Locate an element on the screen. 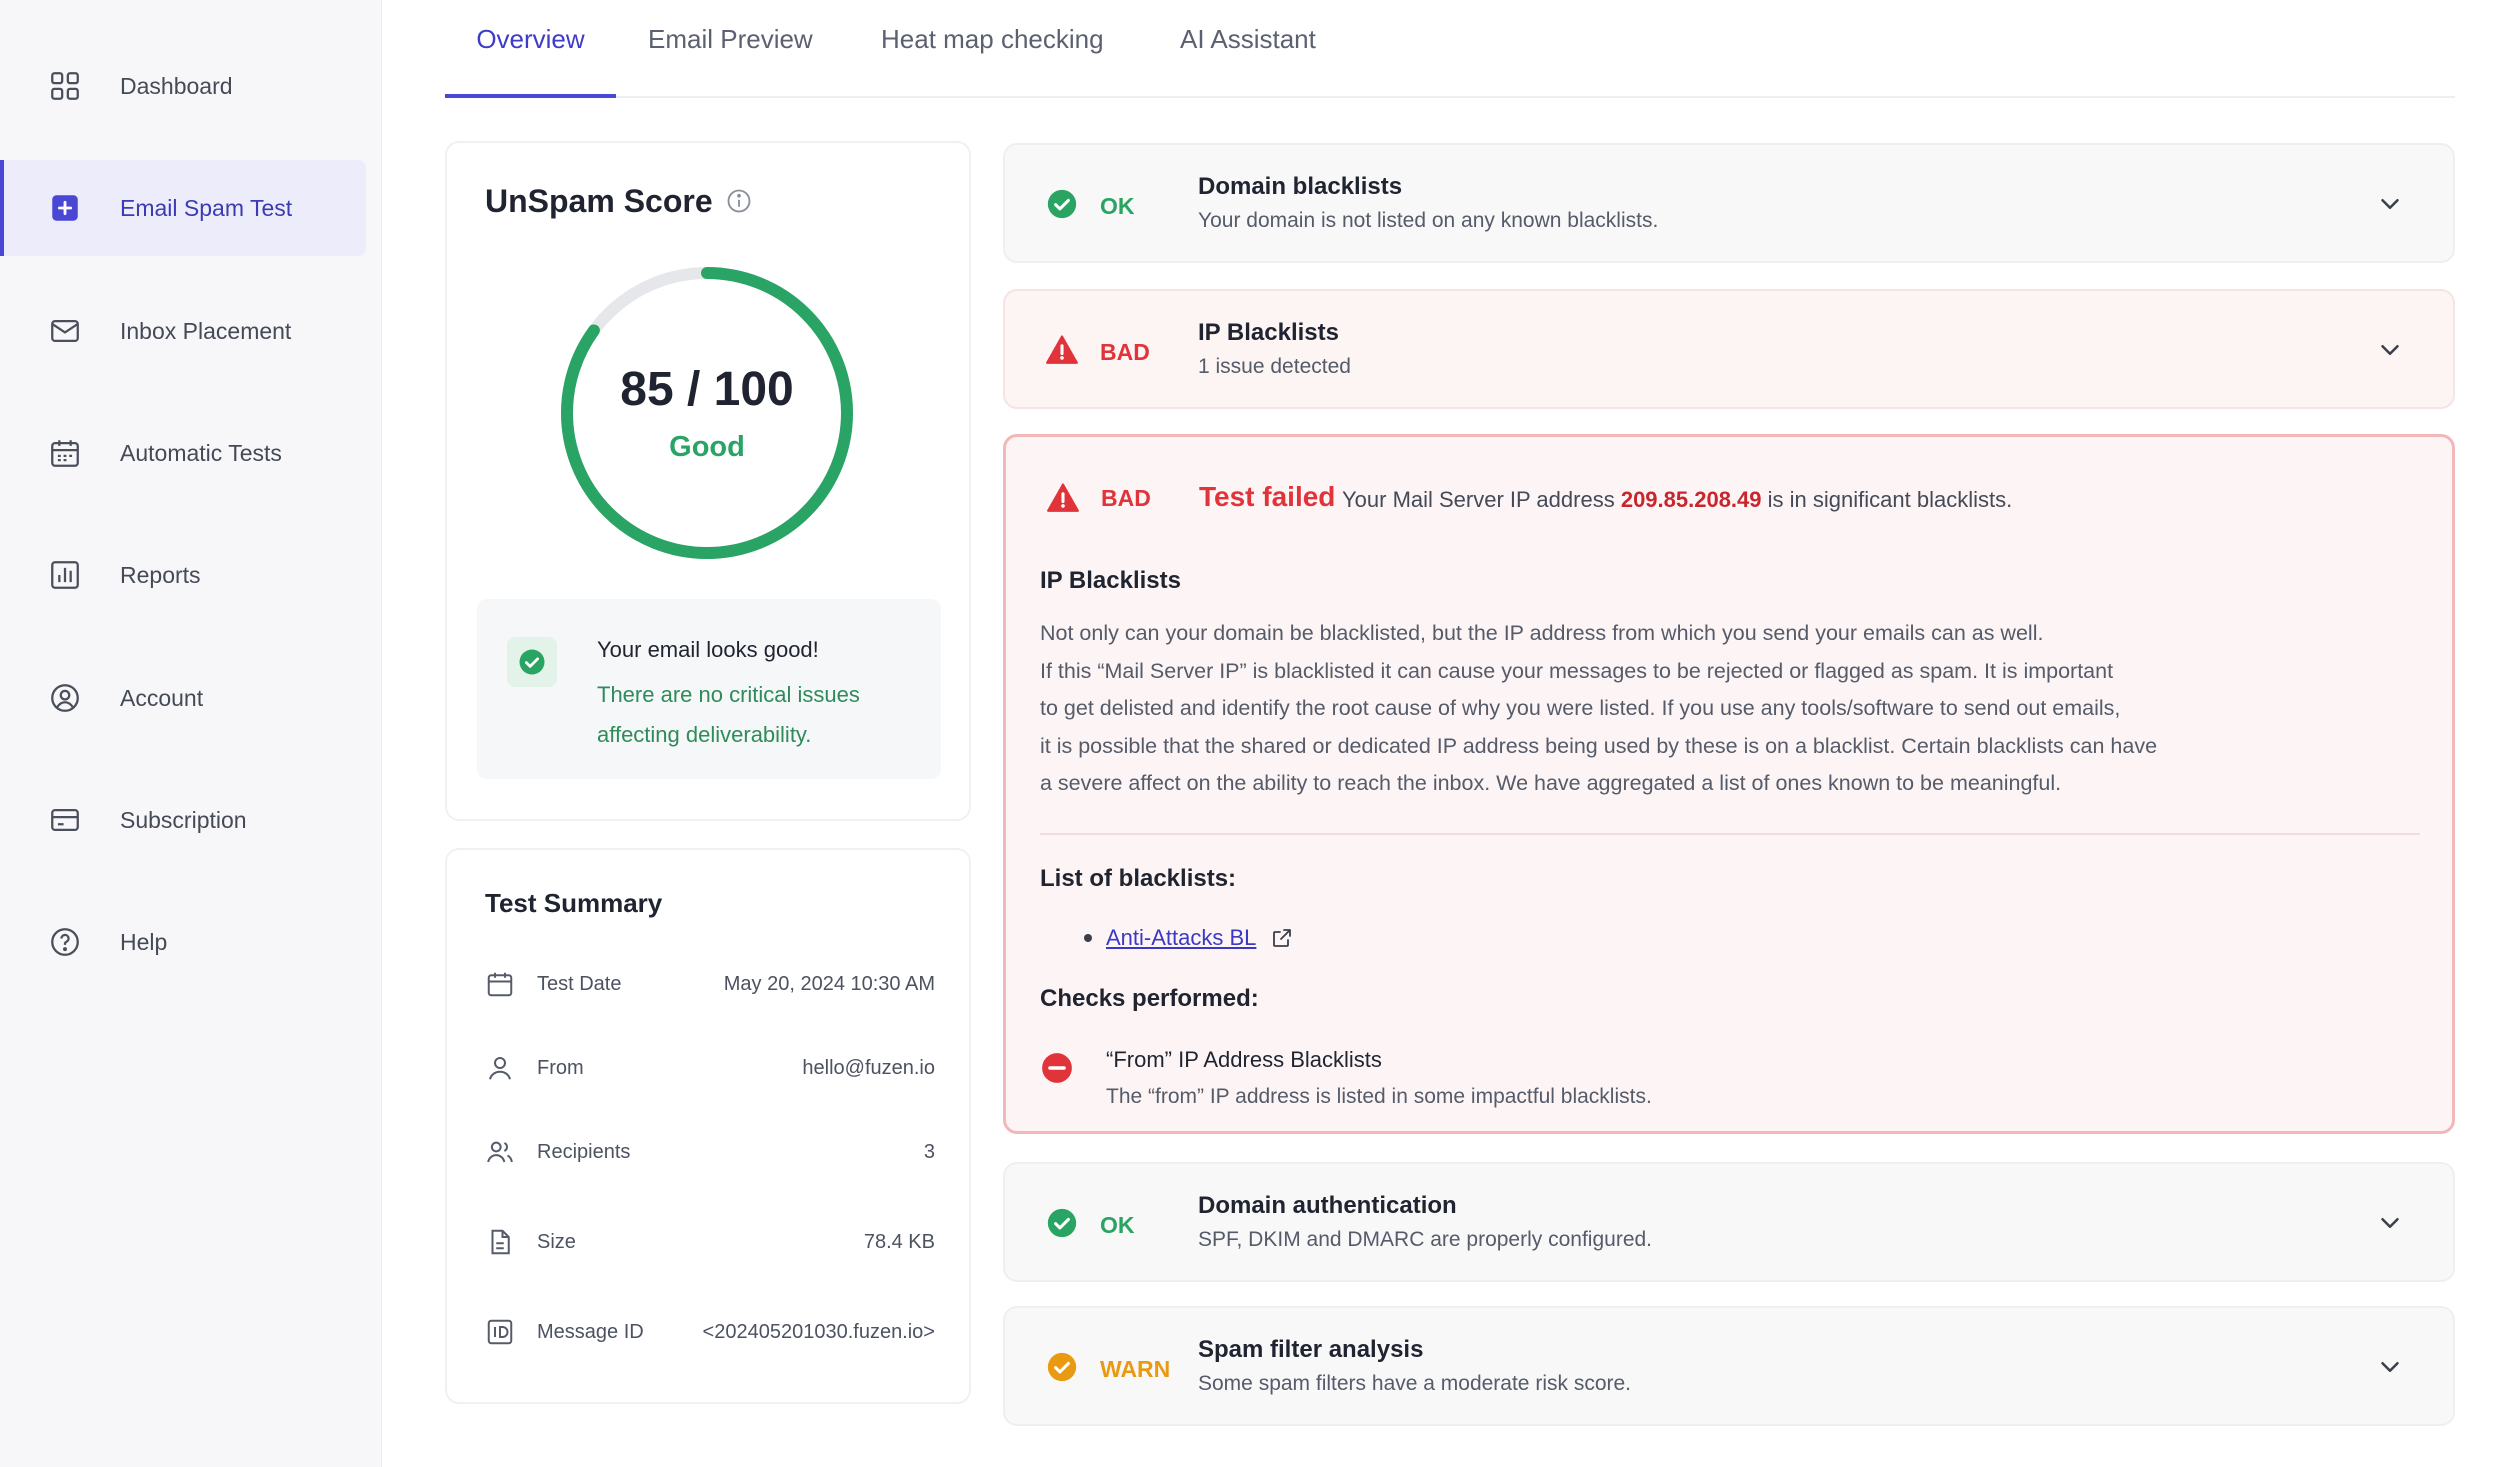 Image resolution: width=2509 pixels, height=1467 pixels. tab-heat-map-checking: Heat map checking is located at coordinates (992, 61).